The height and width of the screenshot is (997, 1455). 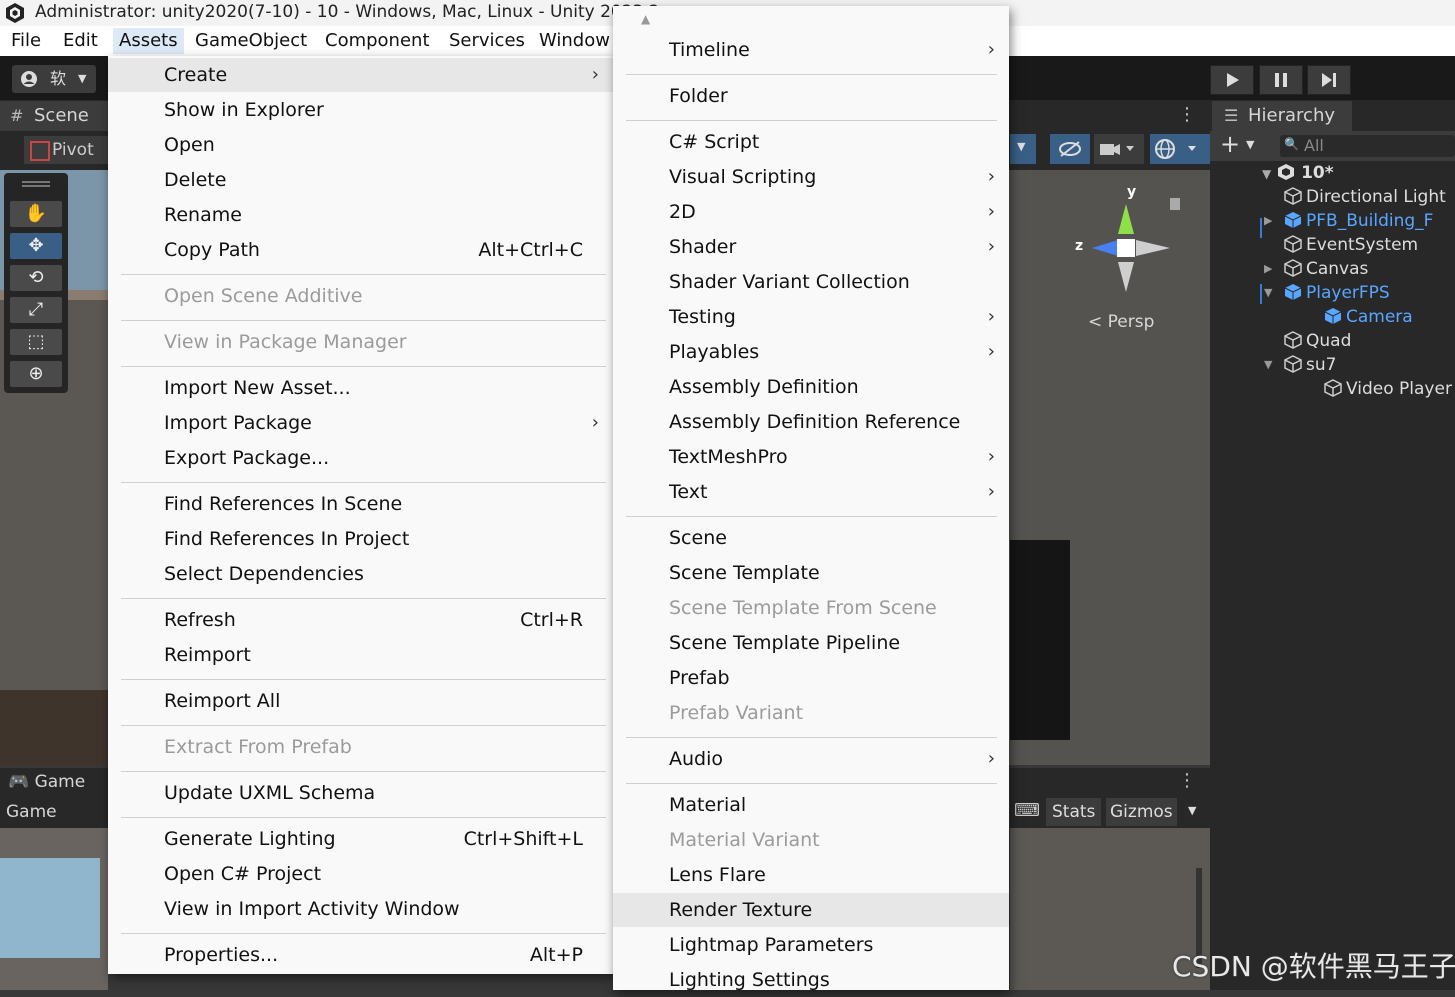 What do you see at coordinates (360, 955) in the screenshot?
I see `assets-item-properties: Properties... Alt+P` at bounding box center [360, 955].